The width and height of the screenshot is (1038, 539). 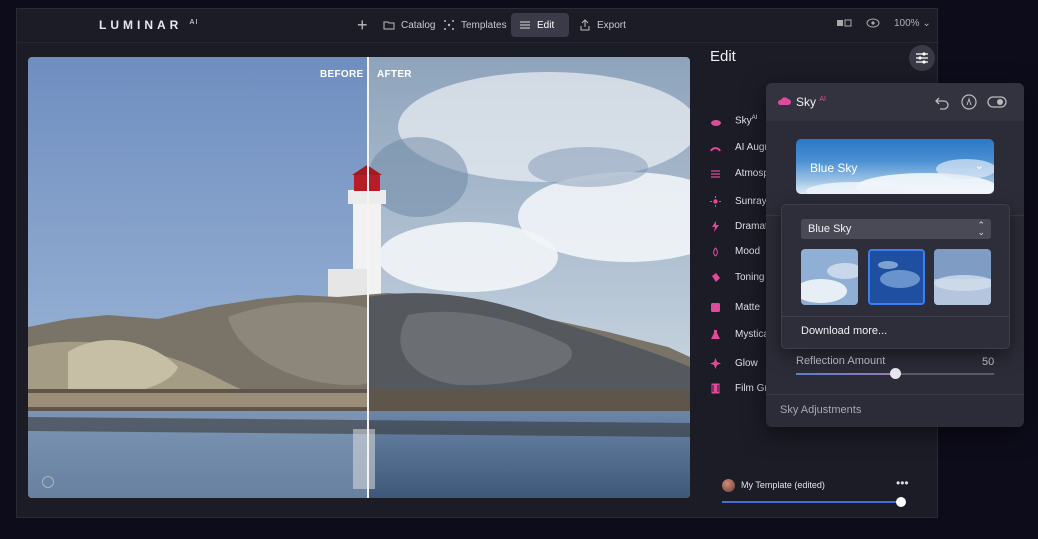 I want to click on templates-icon, so click(x=449, y=25).